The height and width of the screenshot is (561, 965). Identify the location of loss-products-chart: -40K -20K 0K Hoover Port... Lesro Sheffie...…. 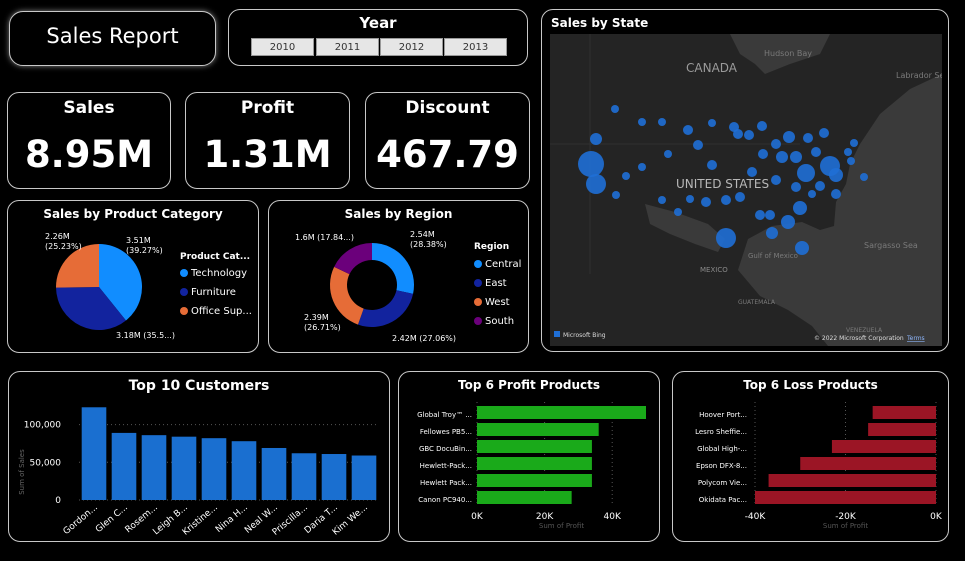
(810, 467).